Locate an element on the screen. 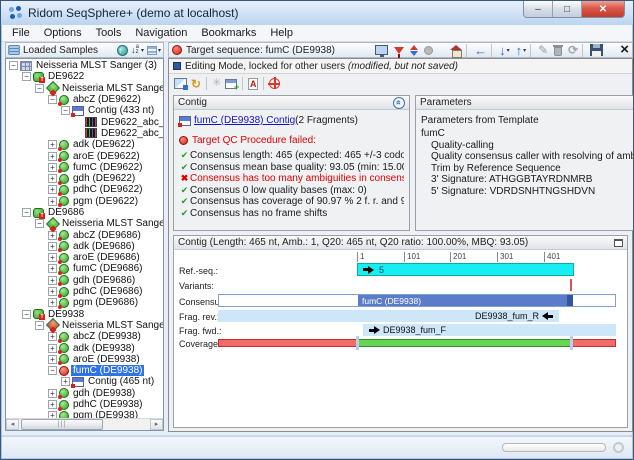 This screenshot has height=460, width=634. add-fragments-icon is located at coordinates (232, 85).